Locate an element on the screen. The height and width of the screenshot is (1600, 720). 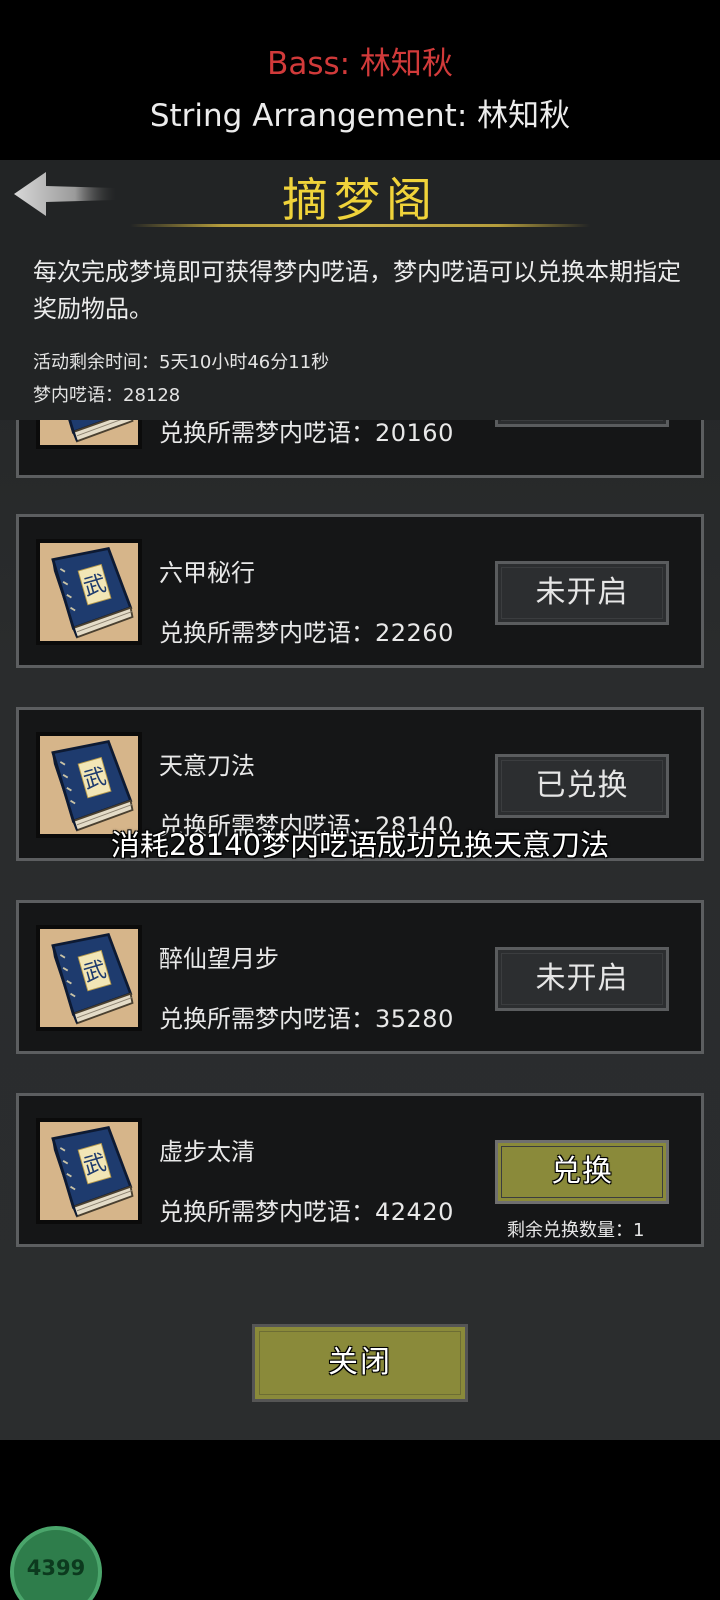
title-divider is located at coordinates (360, 225).